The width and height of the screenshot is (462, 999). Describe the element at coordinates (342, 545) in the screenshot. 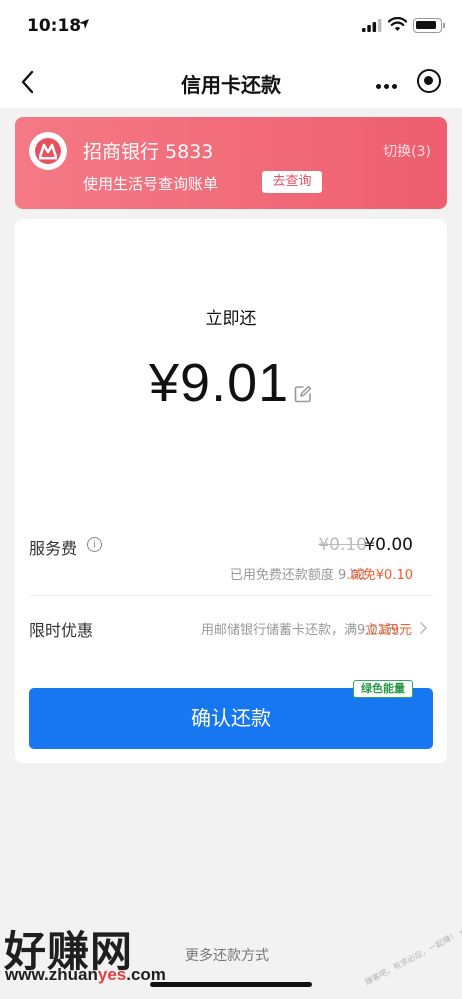

I see `fee-original: ¥0.10` at that location.